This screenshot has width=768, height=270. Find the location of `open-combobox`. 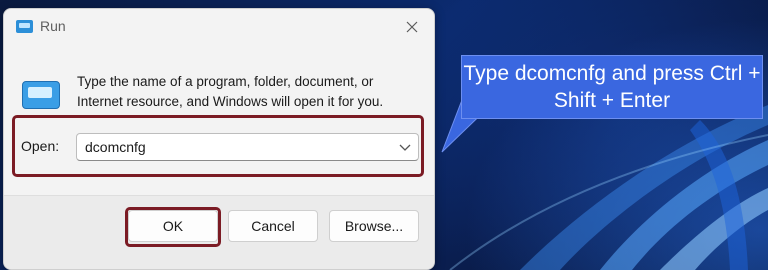

open-combobox is located at coordinates (247, 147).